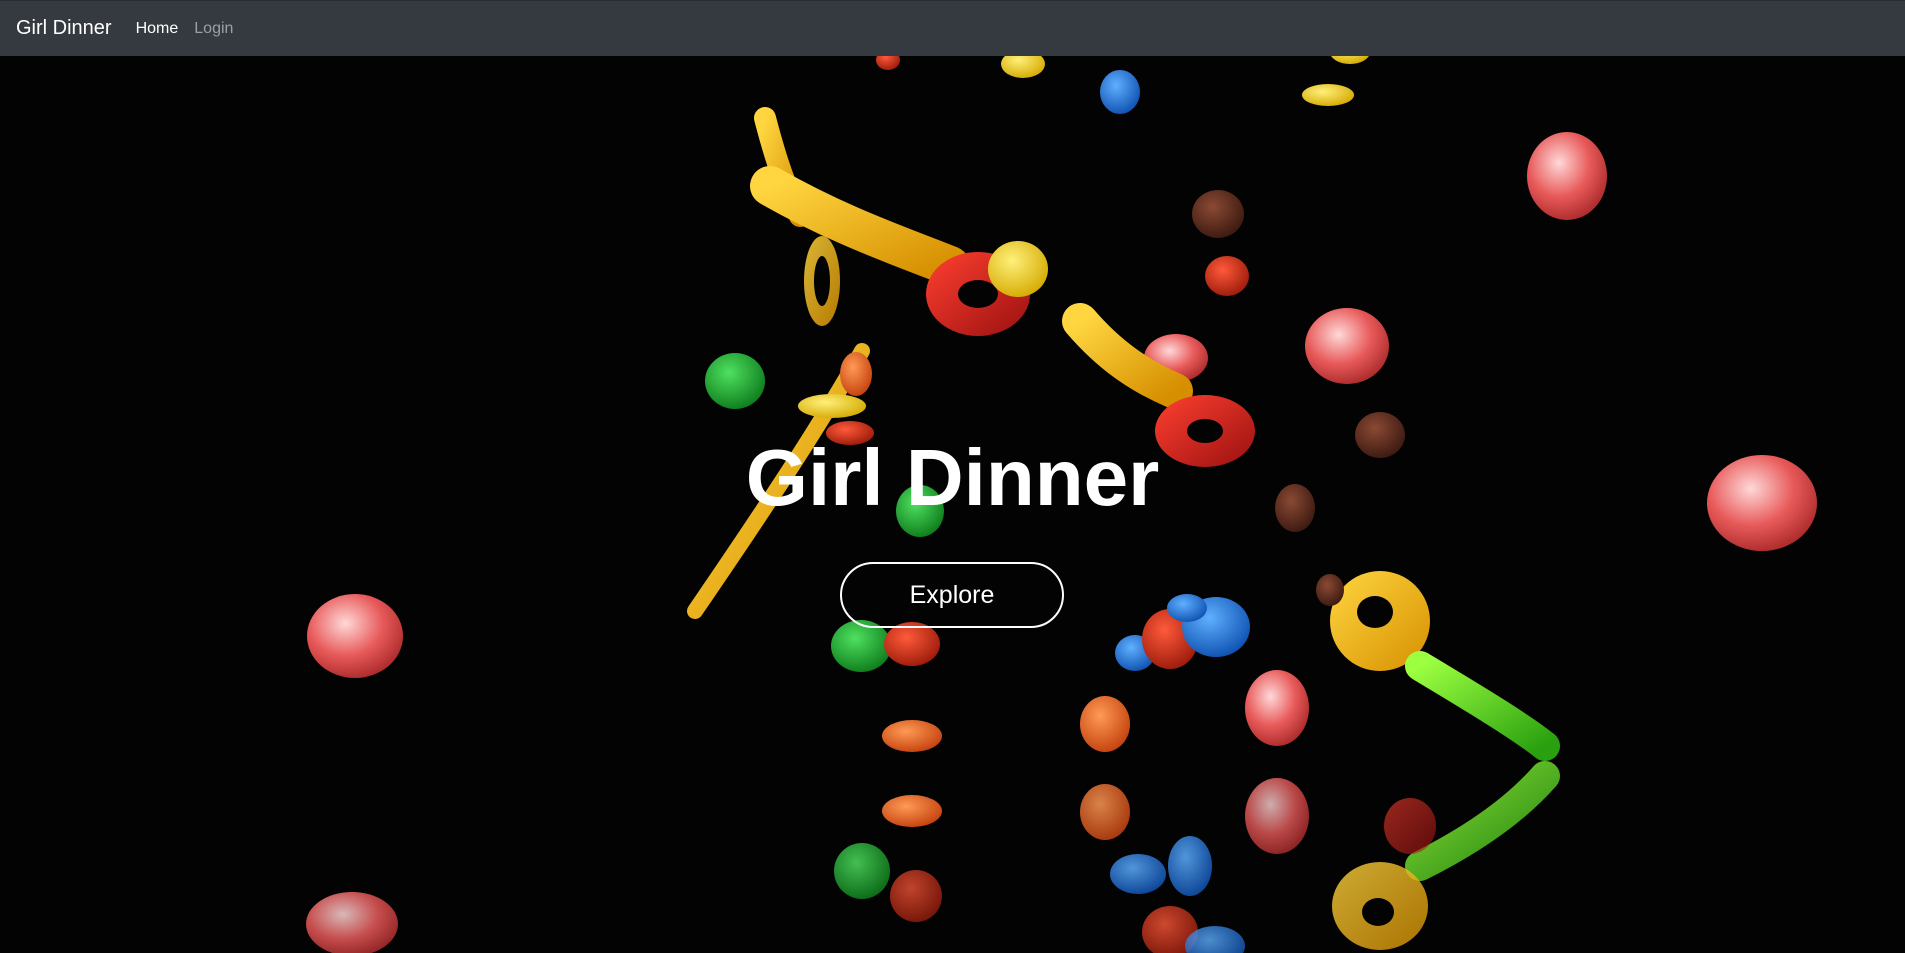 This screenshot has width=1905, height=953. Describe the element at coordinates (952, 28) in the screenshot. I see `top-navbar: Girl Dinner Home Login` at that location.